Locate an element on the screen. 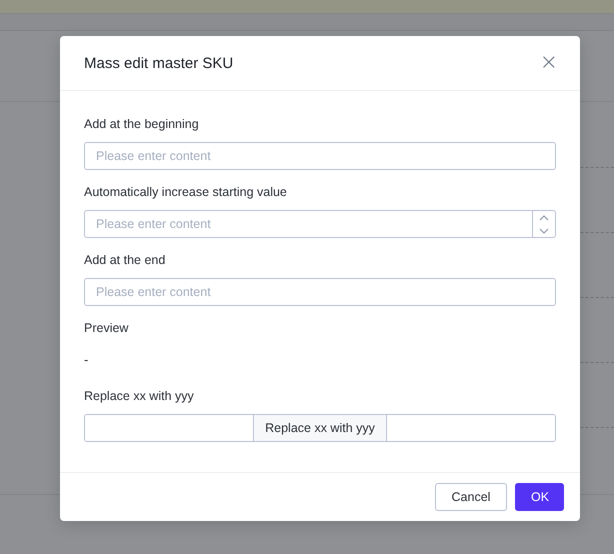 The image size is (614, 554). field-label: Automatically increase starting value is located at coordinates (186, 192).